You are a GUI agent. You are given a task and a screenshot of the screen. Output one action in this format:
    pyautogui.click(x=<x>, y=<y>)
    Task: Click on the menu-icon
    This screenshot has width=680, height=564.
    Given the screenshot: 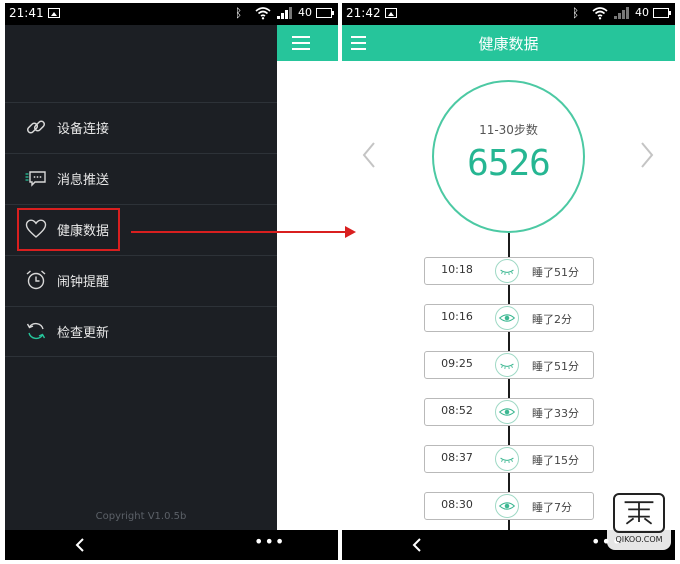 What is the action you would take?
    pyautogui.click(x=301, y=43)
    